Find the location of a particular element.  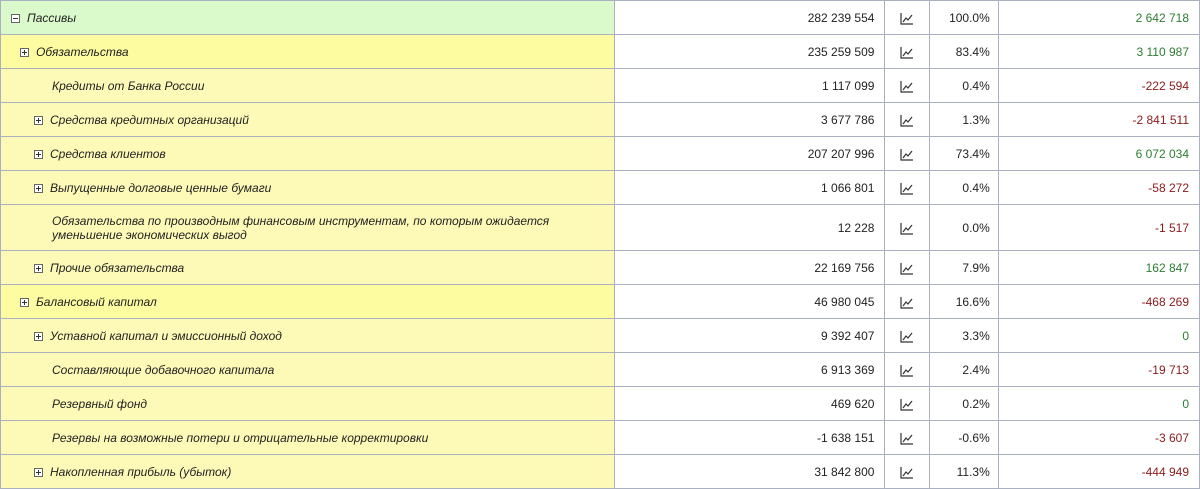

row-change: -1 517 is located at coordinates (1098, 227).